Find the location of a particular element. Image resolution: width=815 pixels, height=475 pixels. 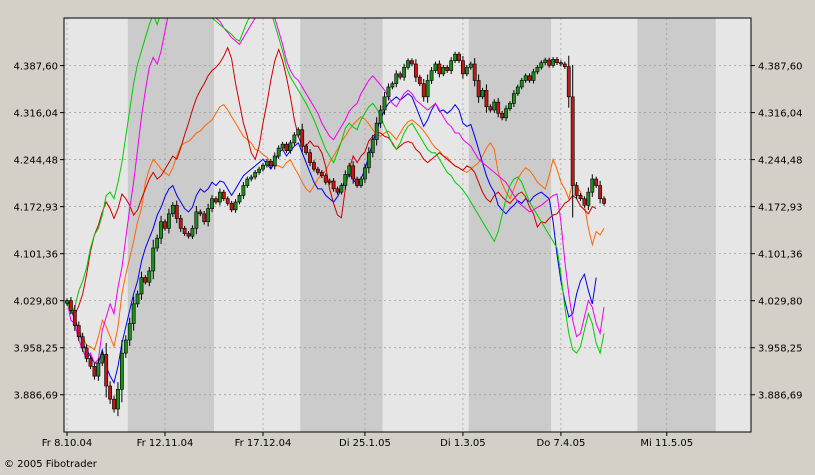

y-tick-label-left: 4.387,60 is located at coordinates (35, 67).